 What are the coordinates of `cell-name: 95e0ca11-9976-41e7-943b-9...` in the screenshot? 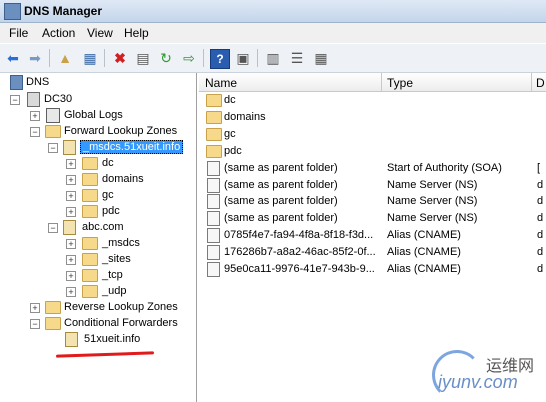 It's located at (299, 269).